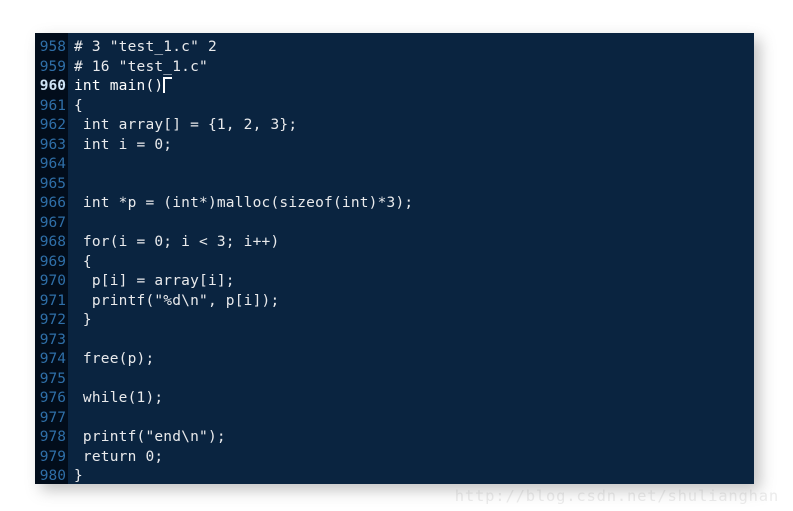 The width and height of the screenshot is (793, 511). What do you see at coordinates (414, 48) in the screenshot?
I see `code-line: # 3 "test_1.c" 2` at bounding box center [414, 48].